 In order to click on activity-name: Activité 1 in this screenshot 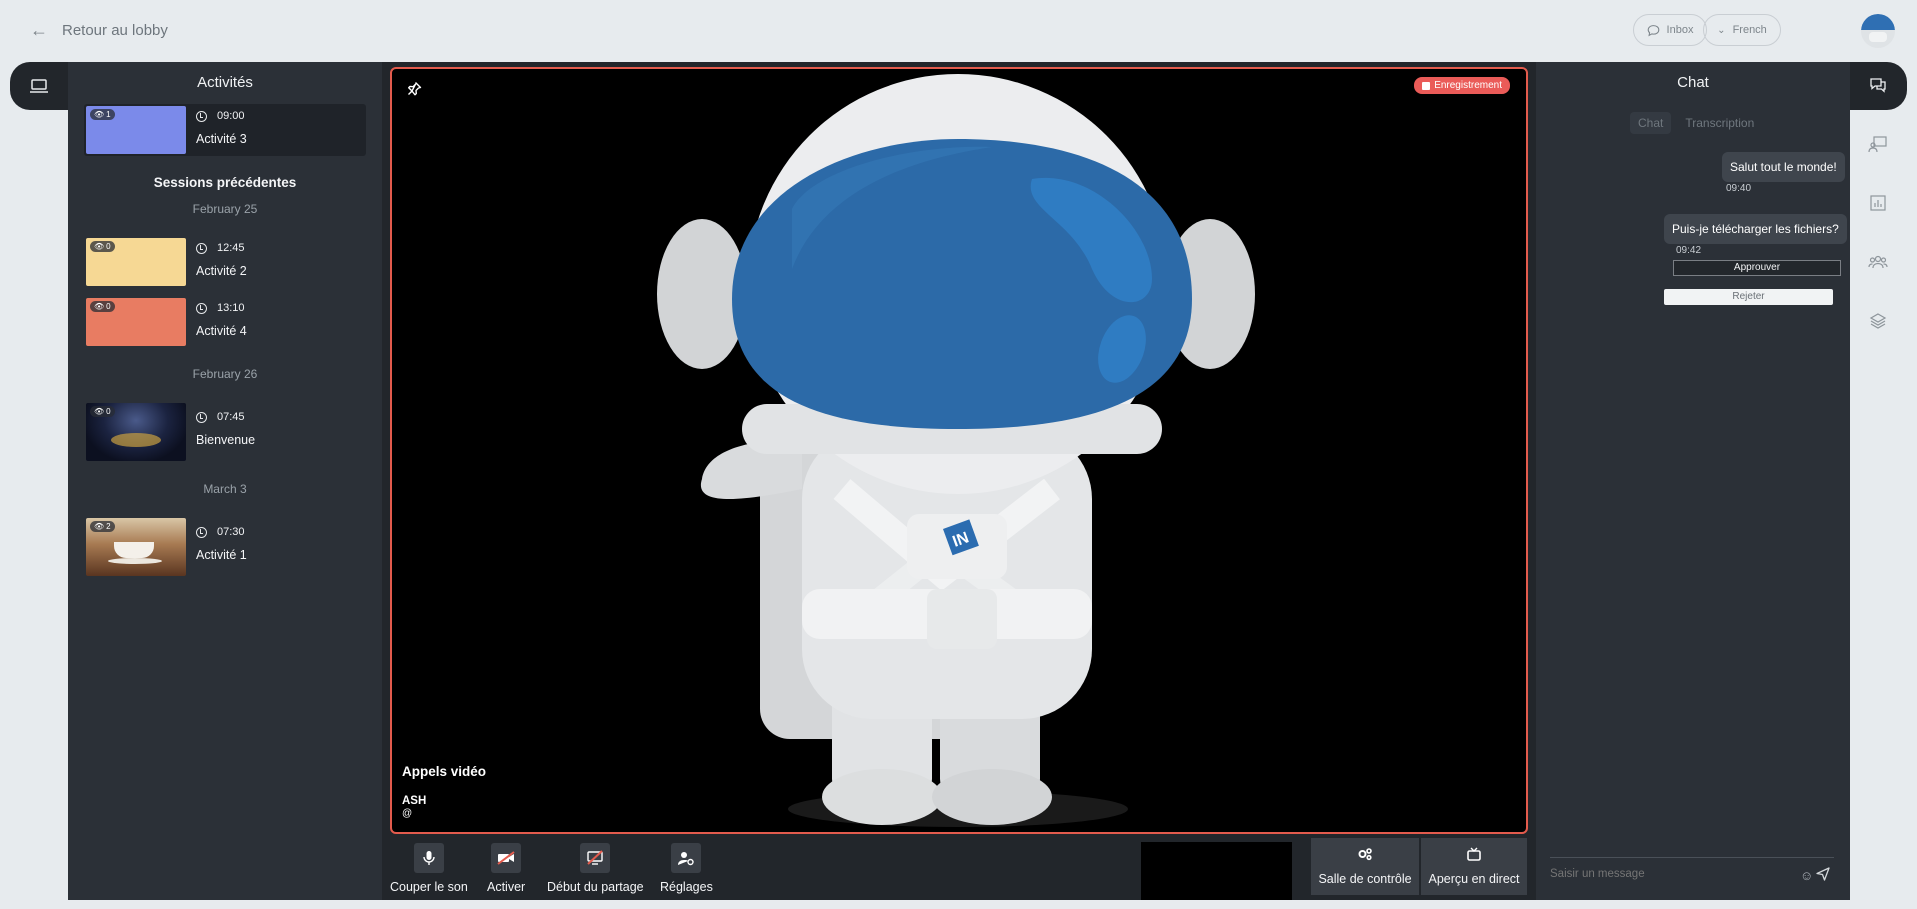, I will do `click(221, 555)`.